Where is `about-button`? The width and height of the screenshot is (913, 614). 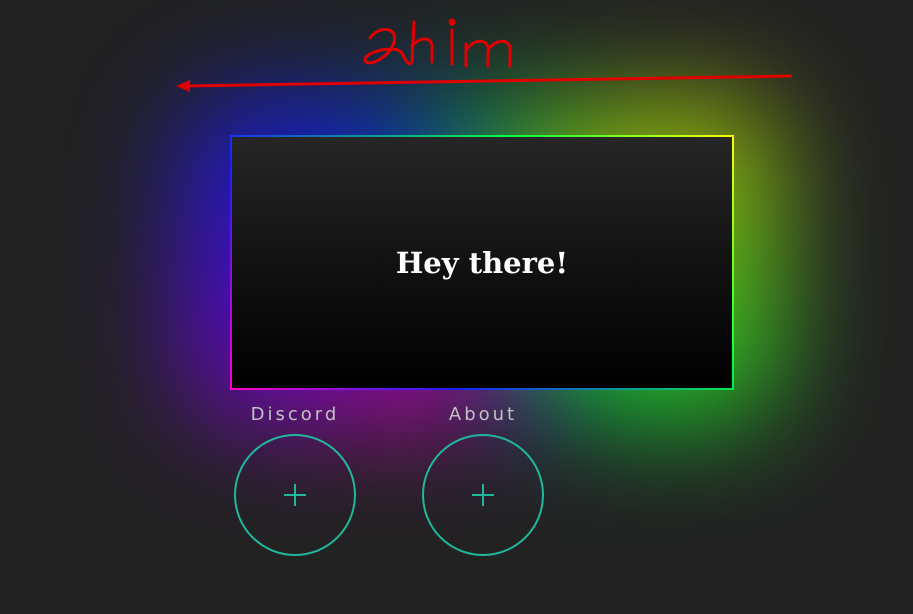
about-button is located at coordinates (483, 495).